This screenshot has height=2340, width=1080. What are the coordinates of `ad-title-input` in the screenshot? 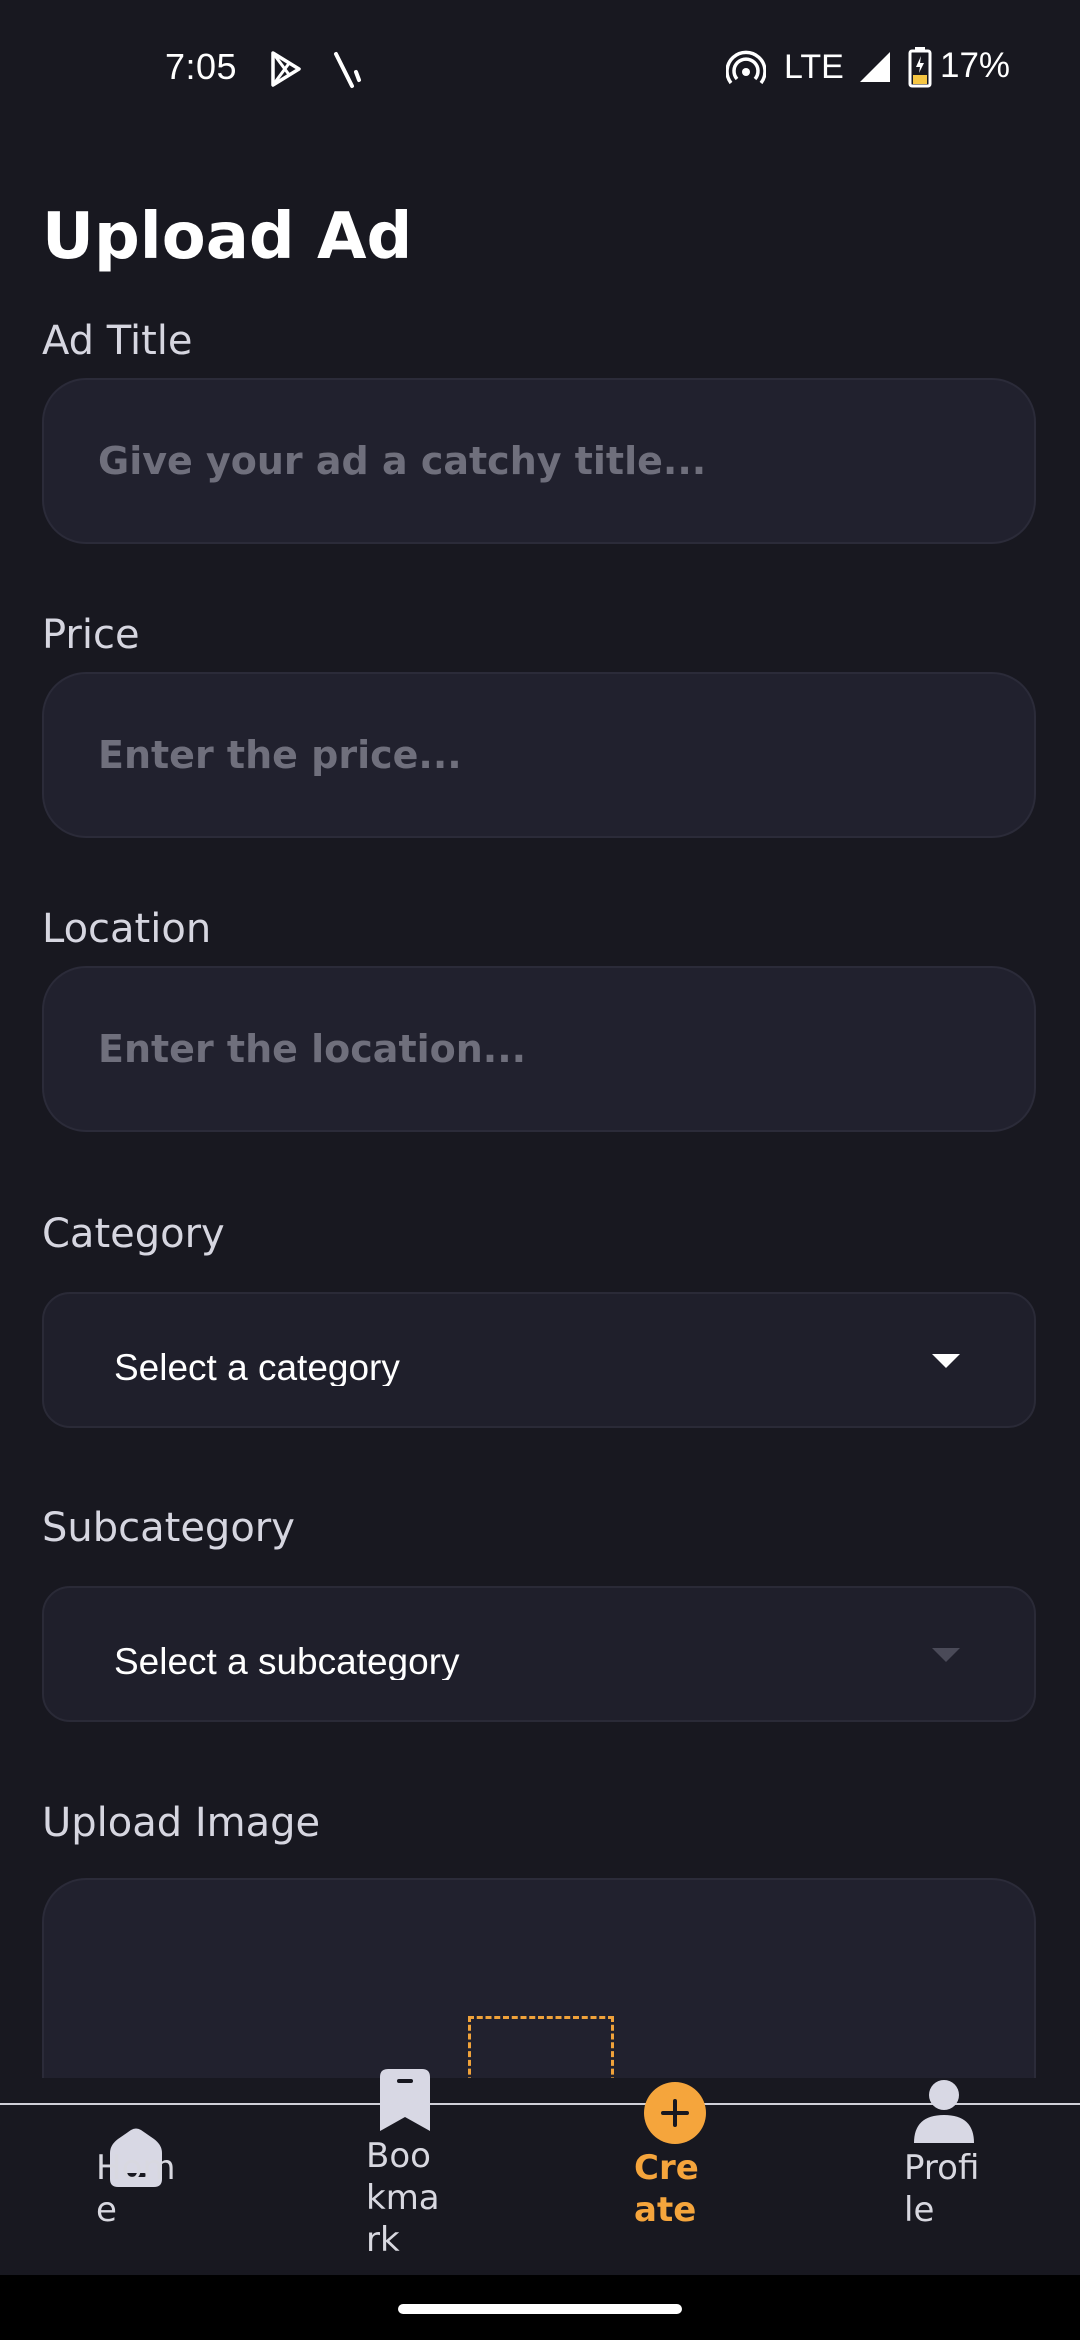 It's located at (539, 461).